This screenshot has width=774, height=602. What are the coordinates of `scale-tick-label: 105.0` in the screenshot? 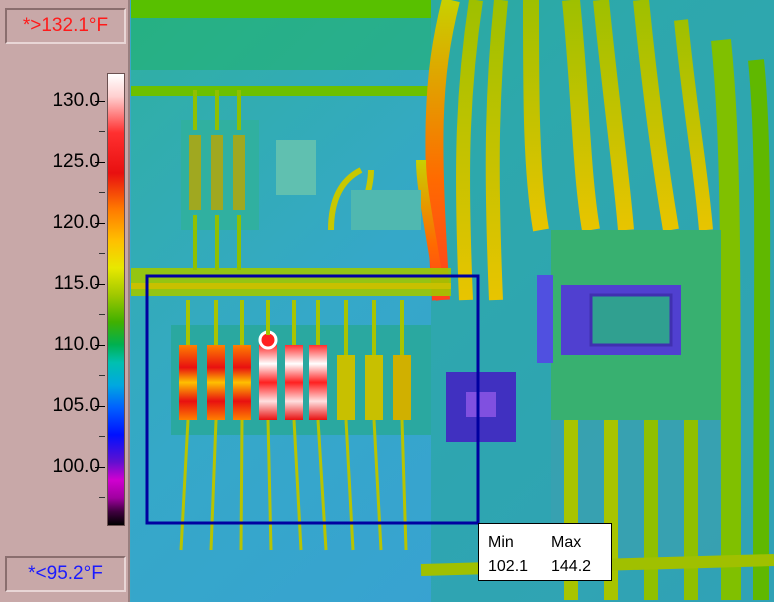 It's located at (76, 405).